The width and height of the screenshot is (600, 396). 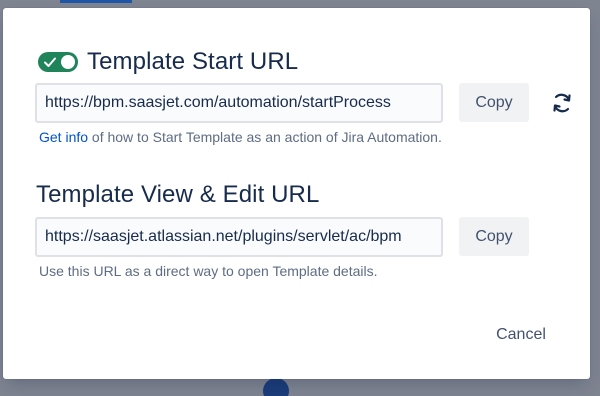 I want to click on start-url-field, so click(x=239, y=103).